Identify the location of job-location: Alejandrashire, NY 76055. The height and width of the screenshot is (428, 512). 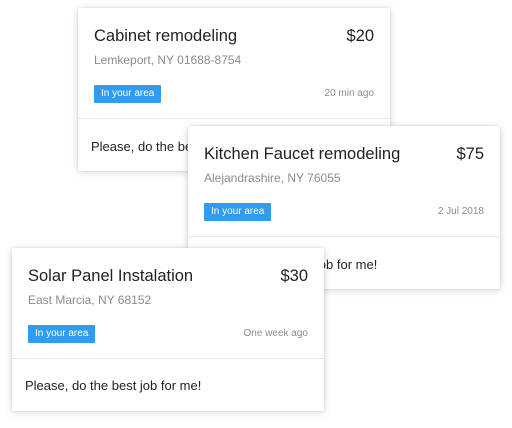
(272, 178).